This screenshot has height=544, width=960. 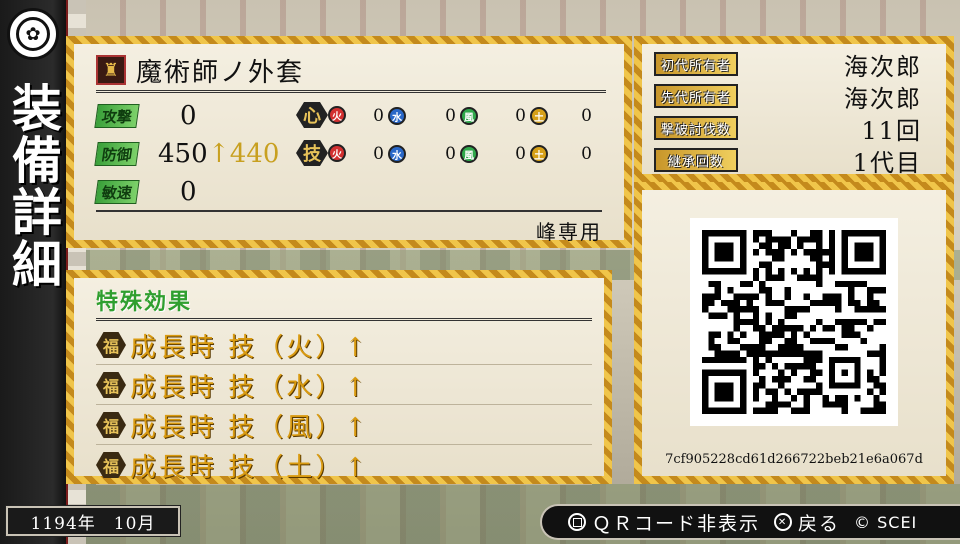 I want to click on waza-fire: 火, so click(x=337, y=153).